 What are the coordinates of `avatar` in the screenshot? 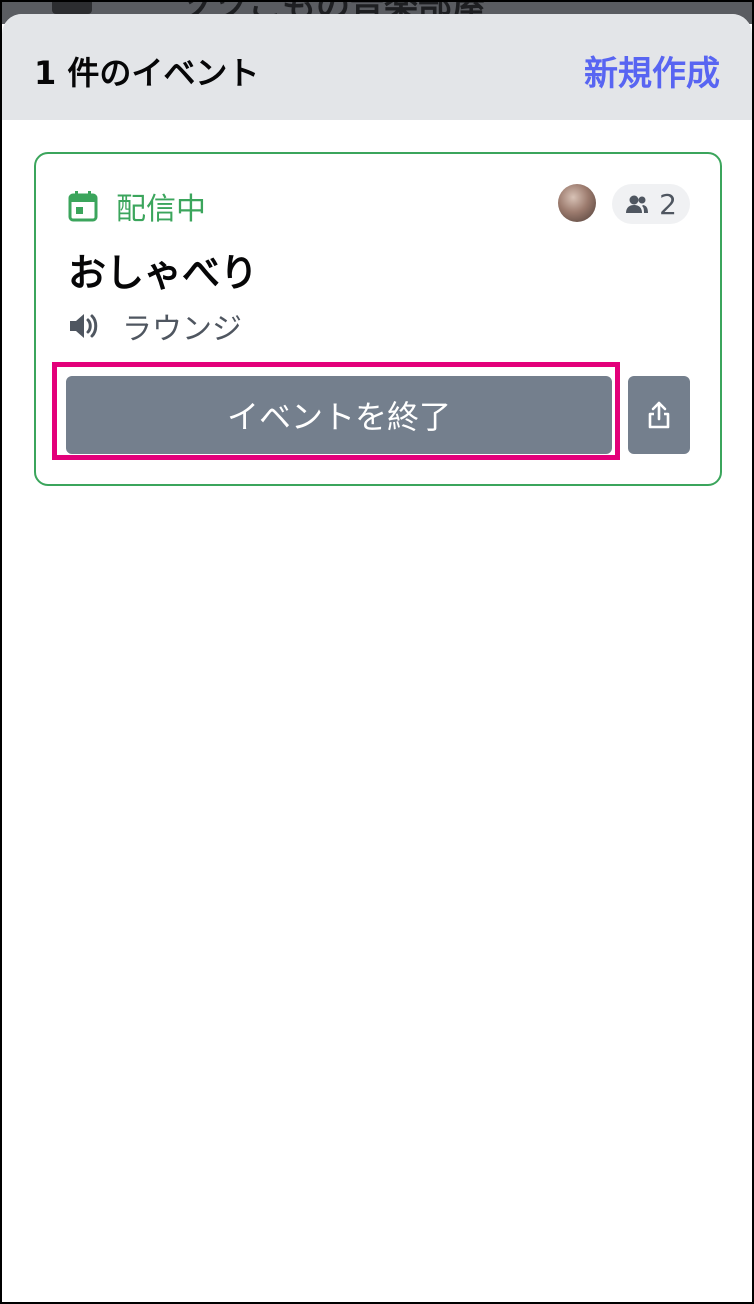 It's located at (577, 203).